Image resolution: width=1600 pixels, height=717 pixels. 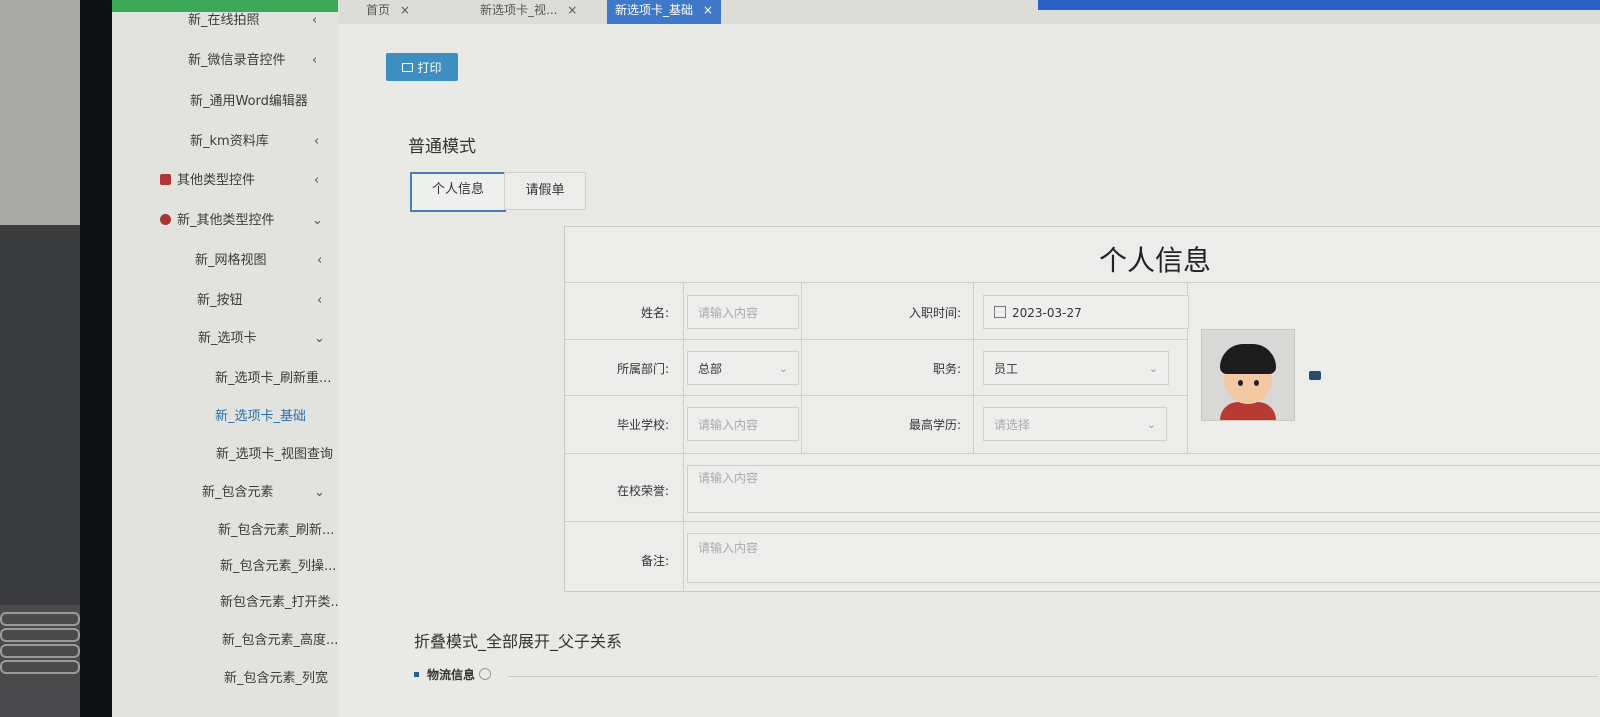 What do you see at coordinates (545, 191) in the screenshot?
I see `tab-leave-form: 请假单` at bounding box center [545, 191].